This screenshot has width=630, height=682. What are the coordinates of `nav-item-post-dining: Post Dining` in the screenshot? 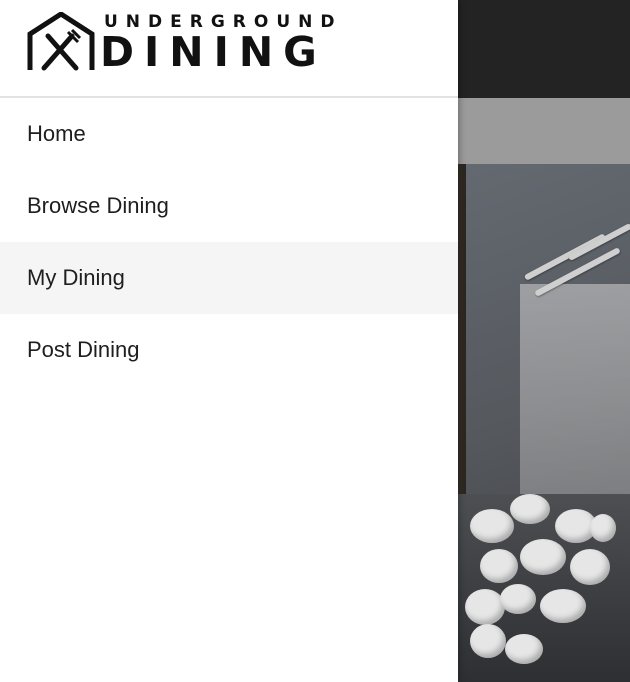 It's located at (229, 350).